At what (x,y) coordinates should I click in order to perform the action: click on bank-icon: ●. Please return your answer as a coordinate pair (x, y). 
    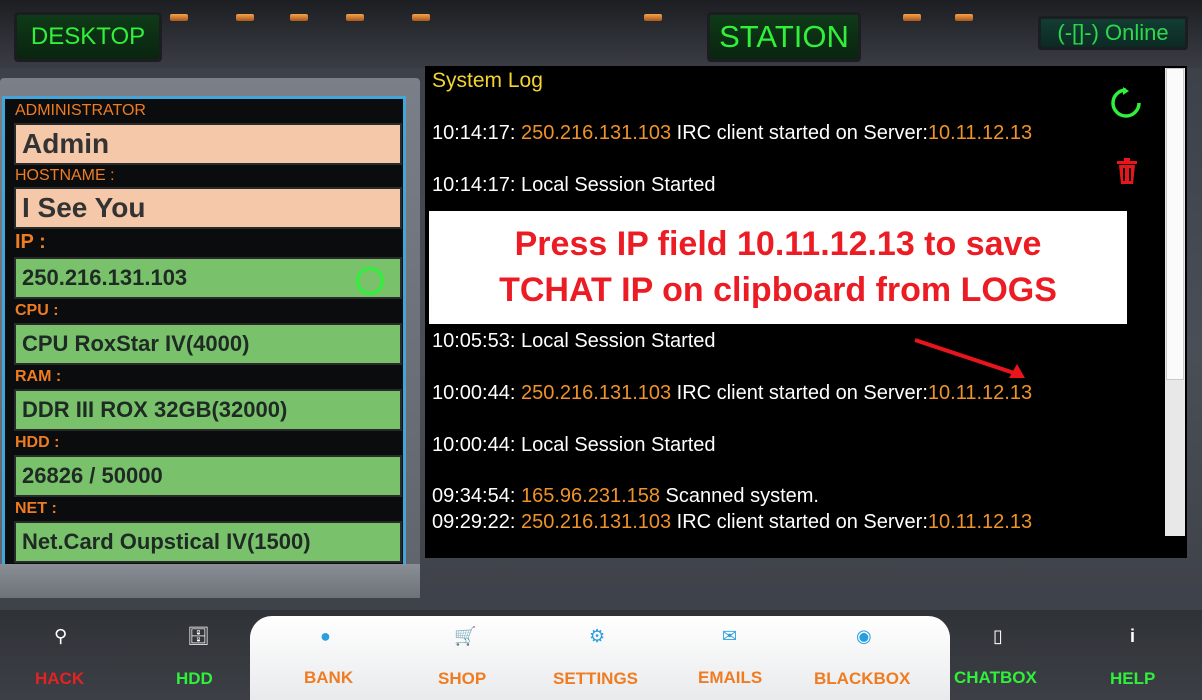
    Looking at the image, I should click on (325, 636).